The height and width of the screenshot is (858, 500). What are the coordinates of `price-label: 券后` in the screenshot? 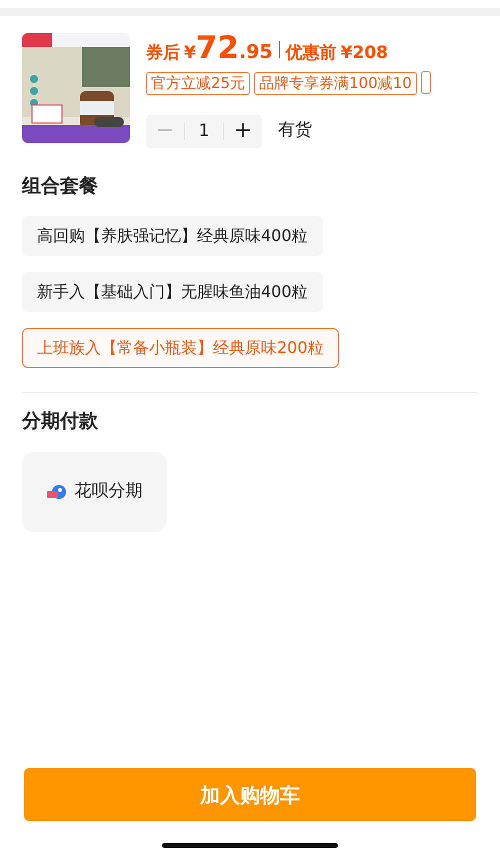 It's located at (163, 53).